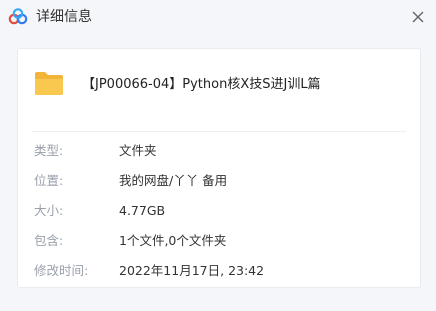 The image size is (436, 311). I want to click on title-bar: 详细信息, so click(218, 17).